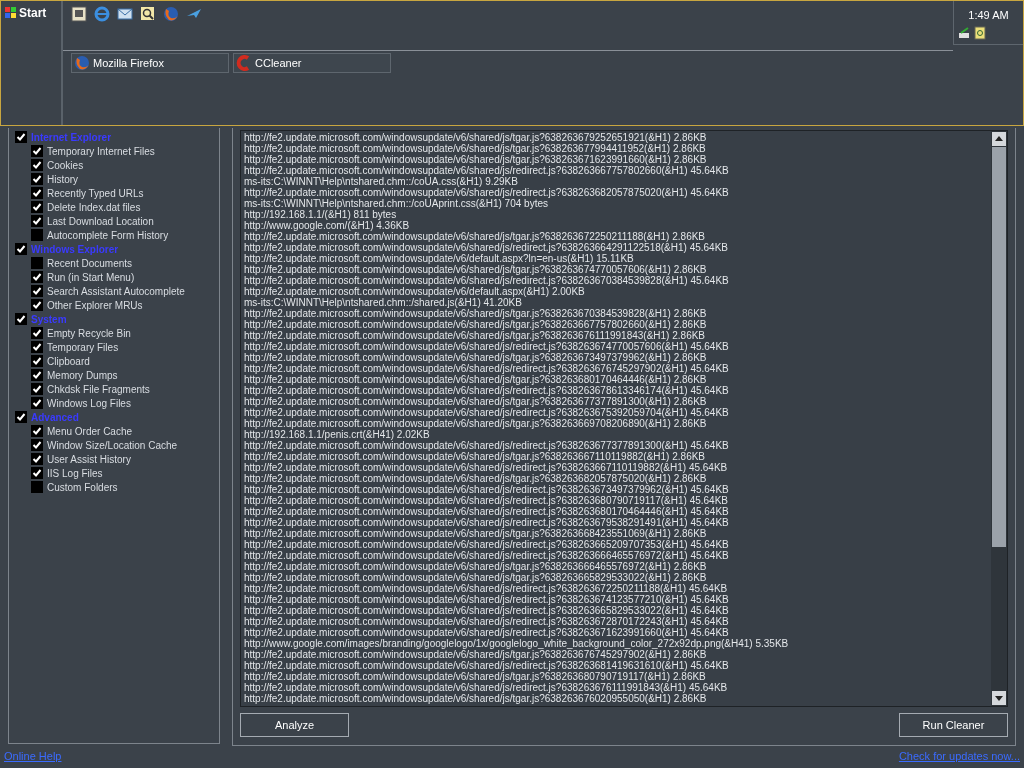 The height and width of the screenshot is (768, 1024). I want to click on search-icon, so click(148, 14).